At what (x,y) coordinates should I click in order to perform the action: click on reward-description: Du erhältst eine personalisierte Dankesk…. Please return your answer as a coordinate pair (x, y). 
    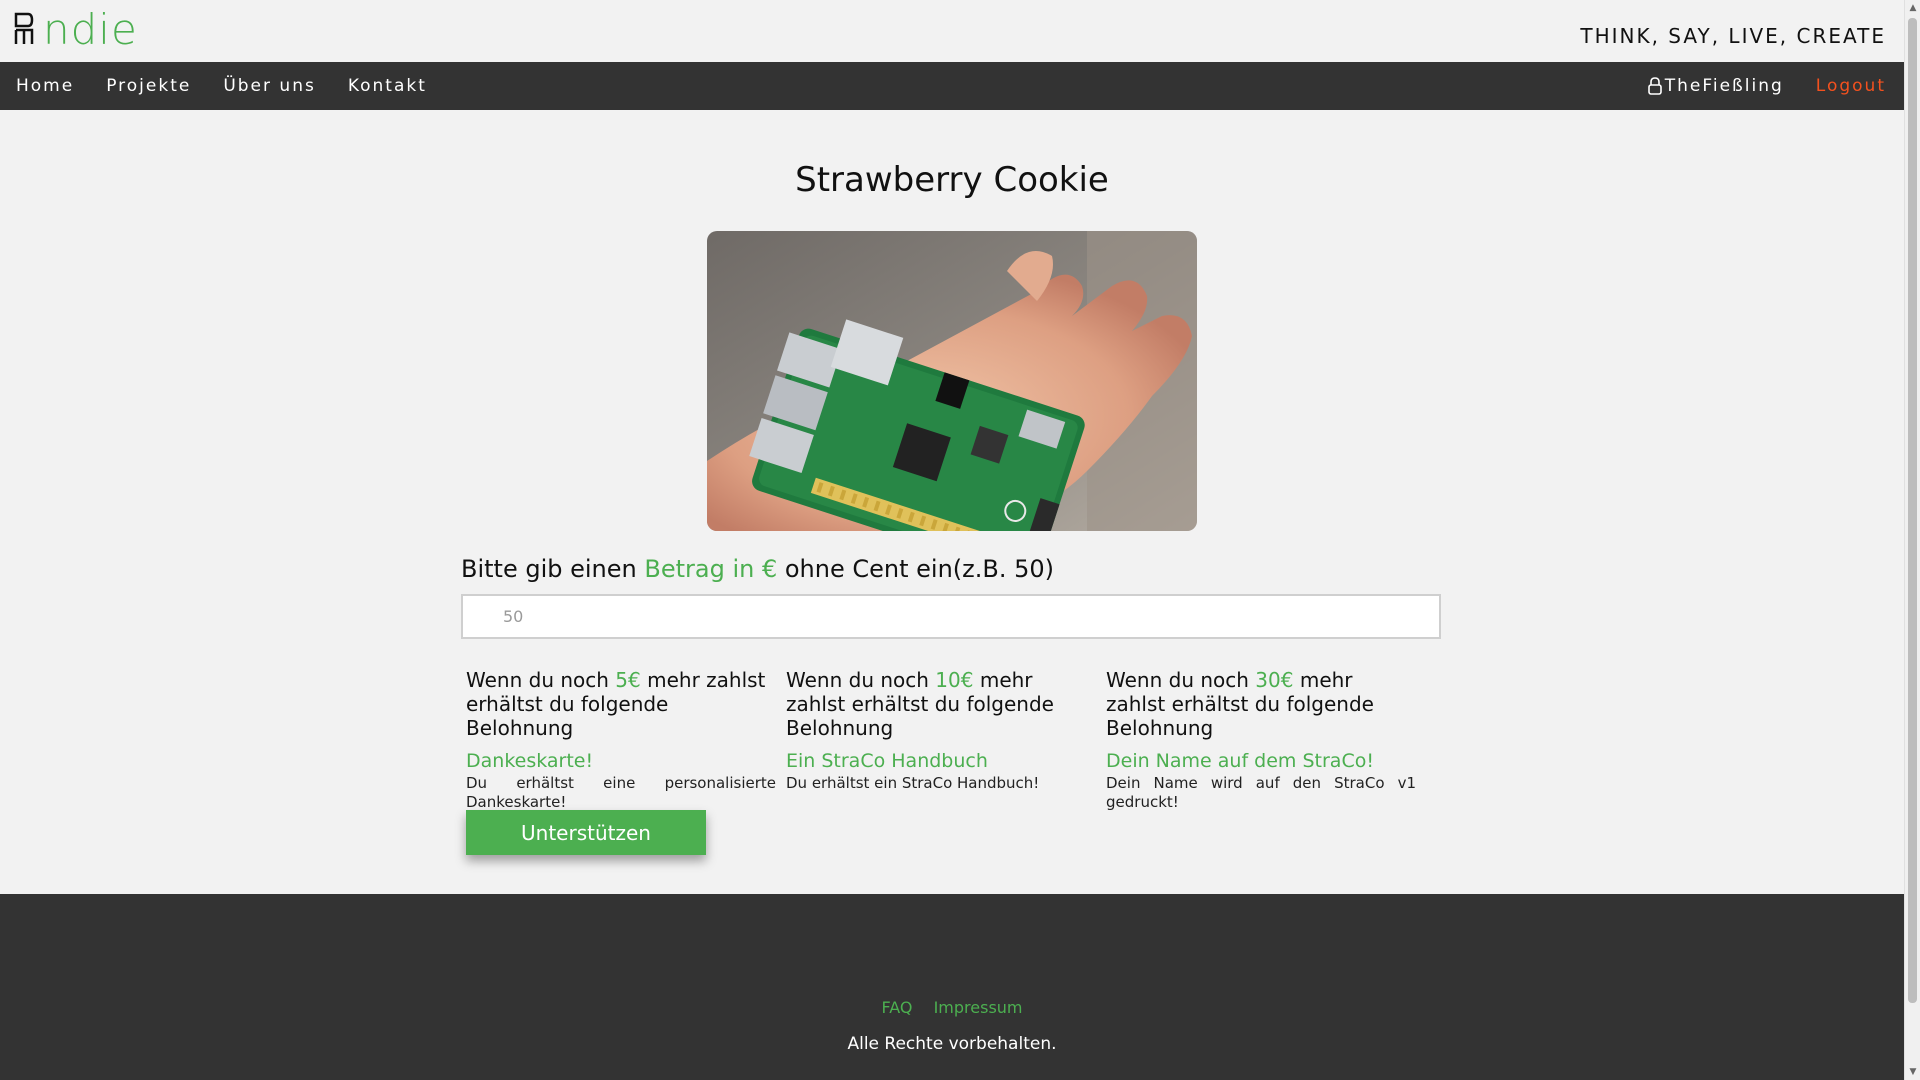
    Looking at the image, I should click on (621, 792).